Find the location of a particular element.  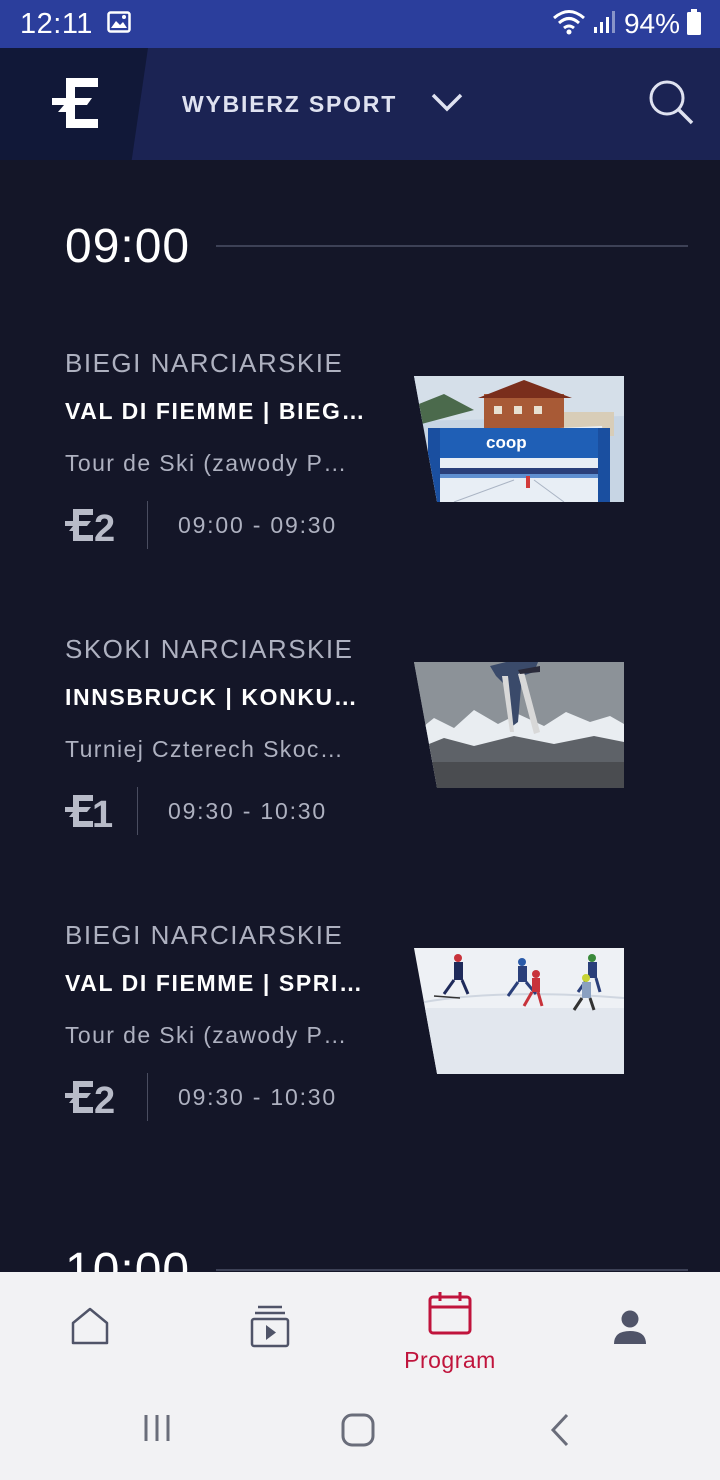

battery-percent: 94% is located at coordinates (651, 23).